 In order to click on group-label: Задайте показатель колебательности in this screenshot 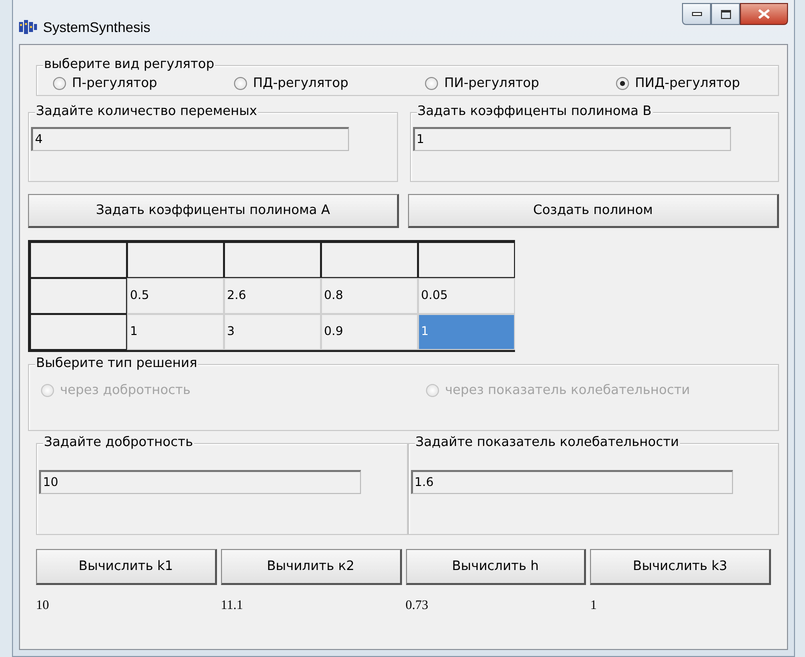, I will do `click(547, 442)`.